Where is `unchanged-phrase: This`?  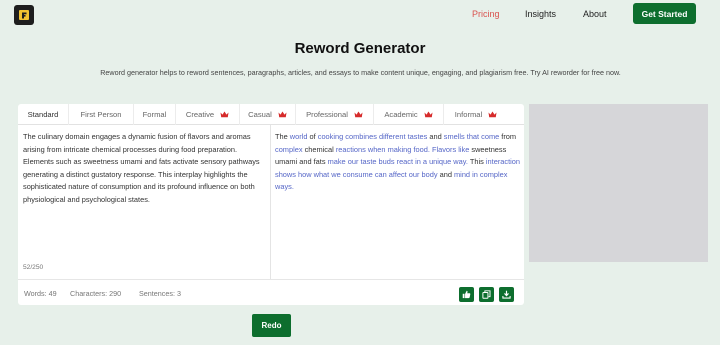 unchanged-phrase: This is located at coordinates (476, 161).